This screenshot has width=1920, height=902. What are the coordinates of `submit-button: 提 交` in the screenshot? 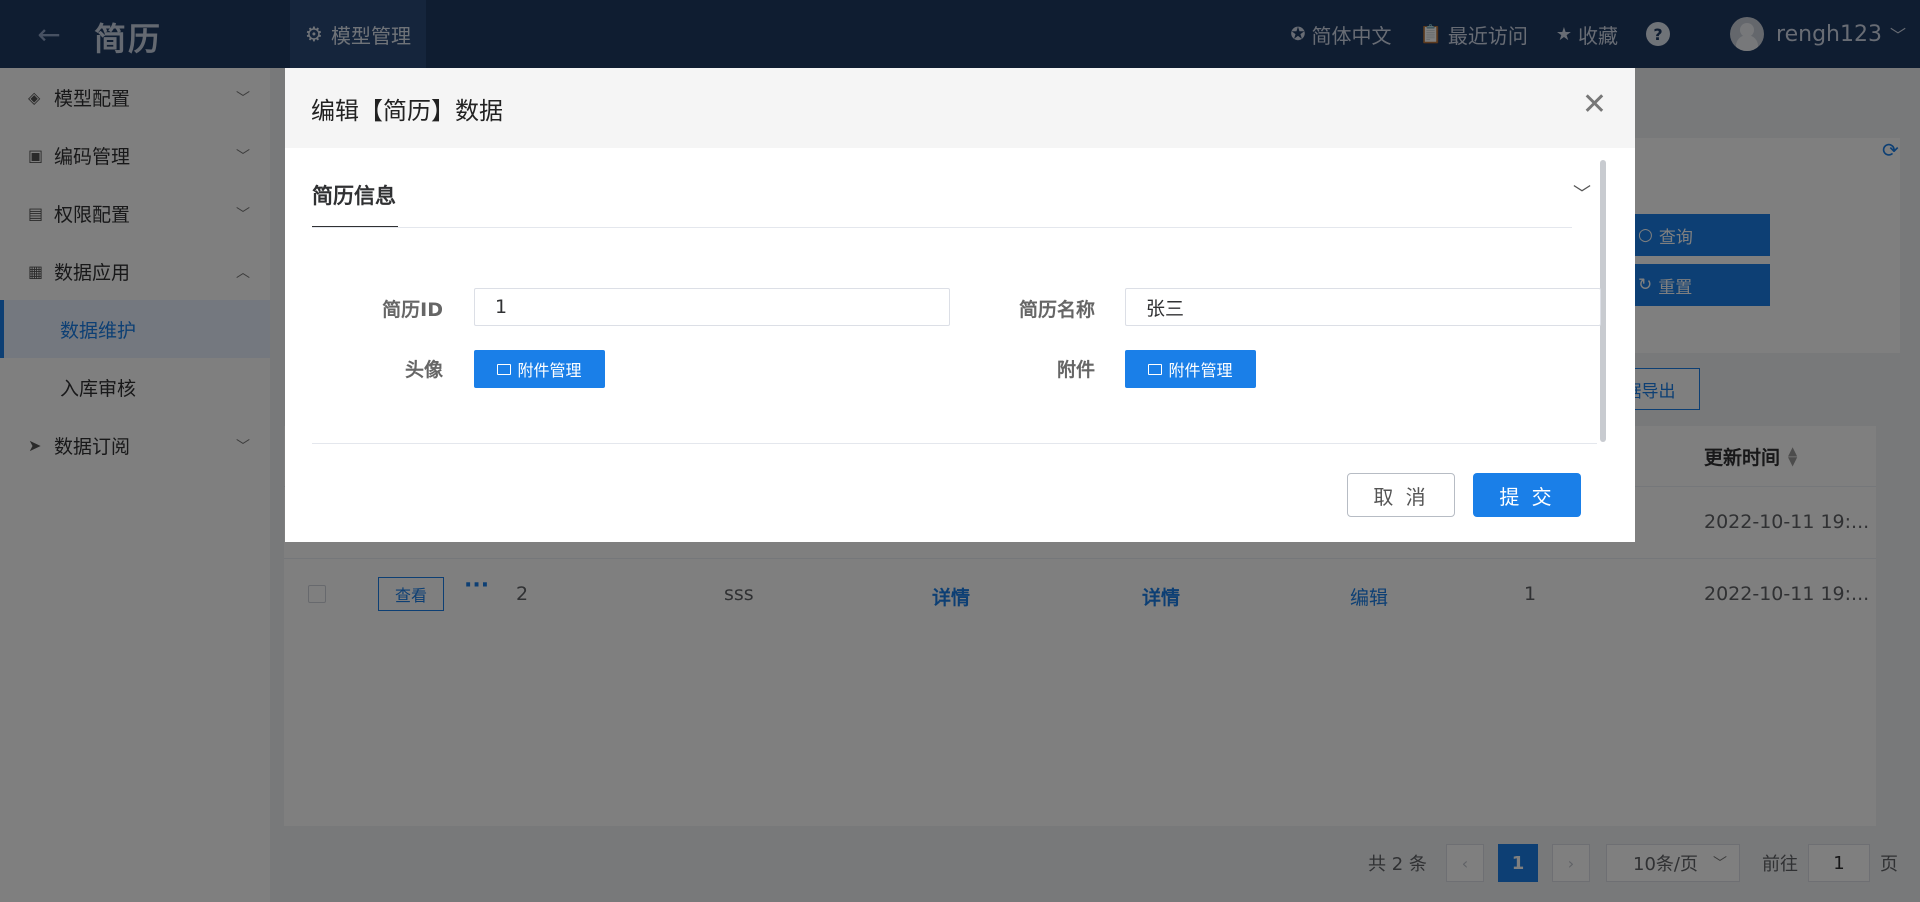 It's located at (1527, 495).